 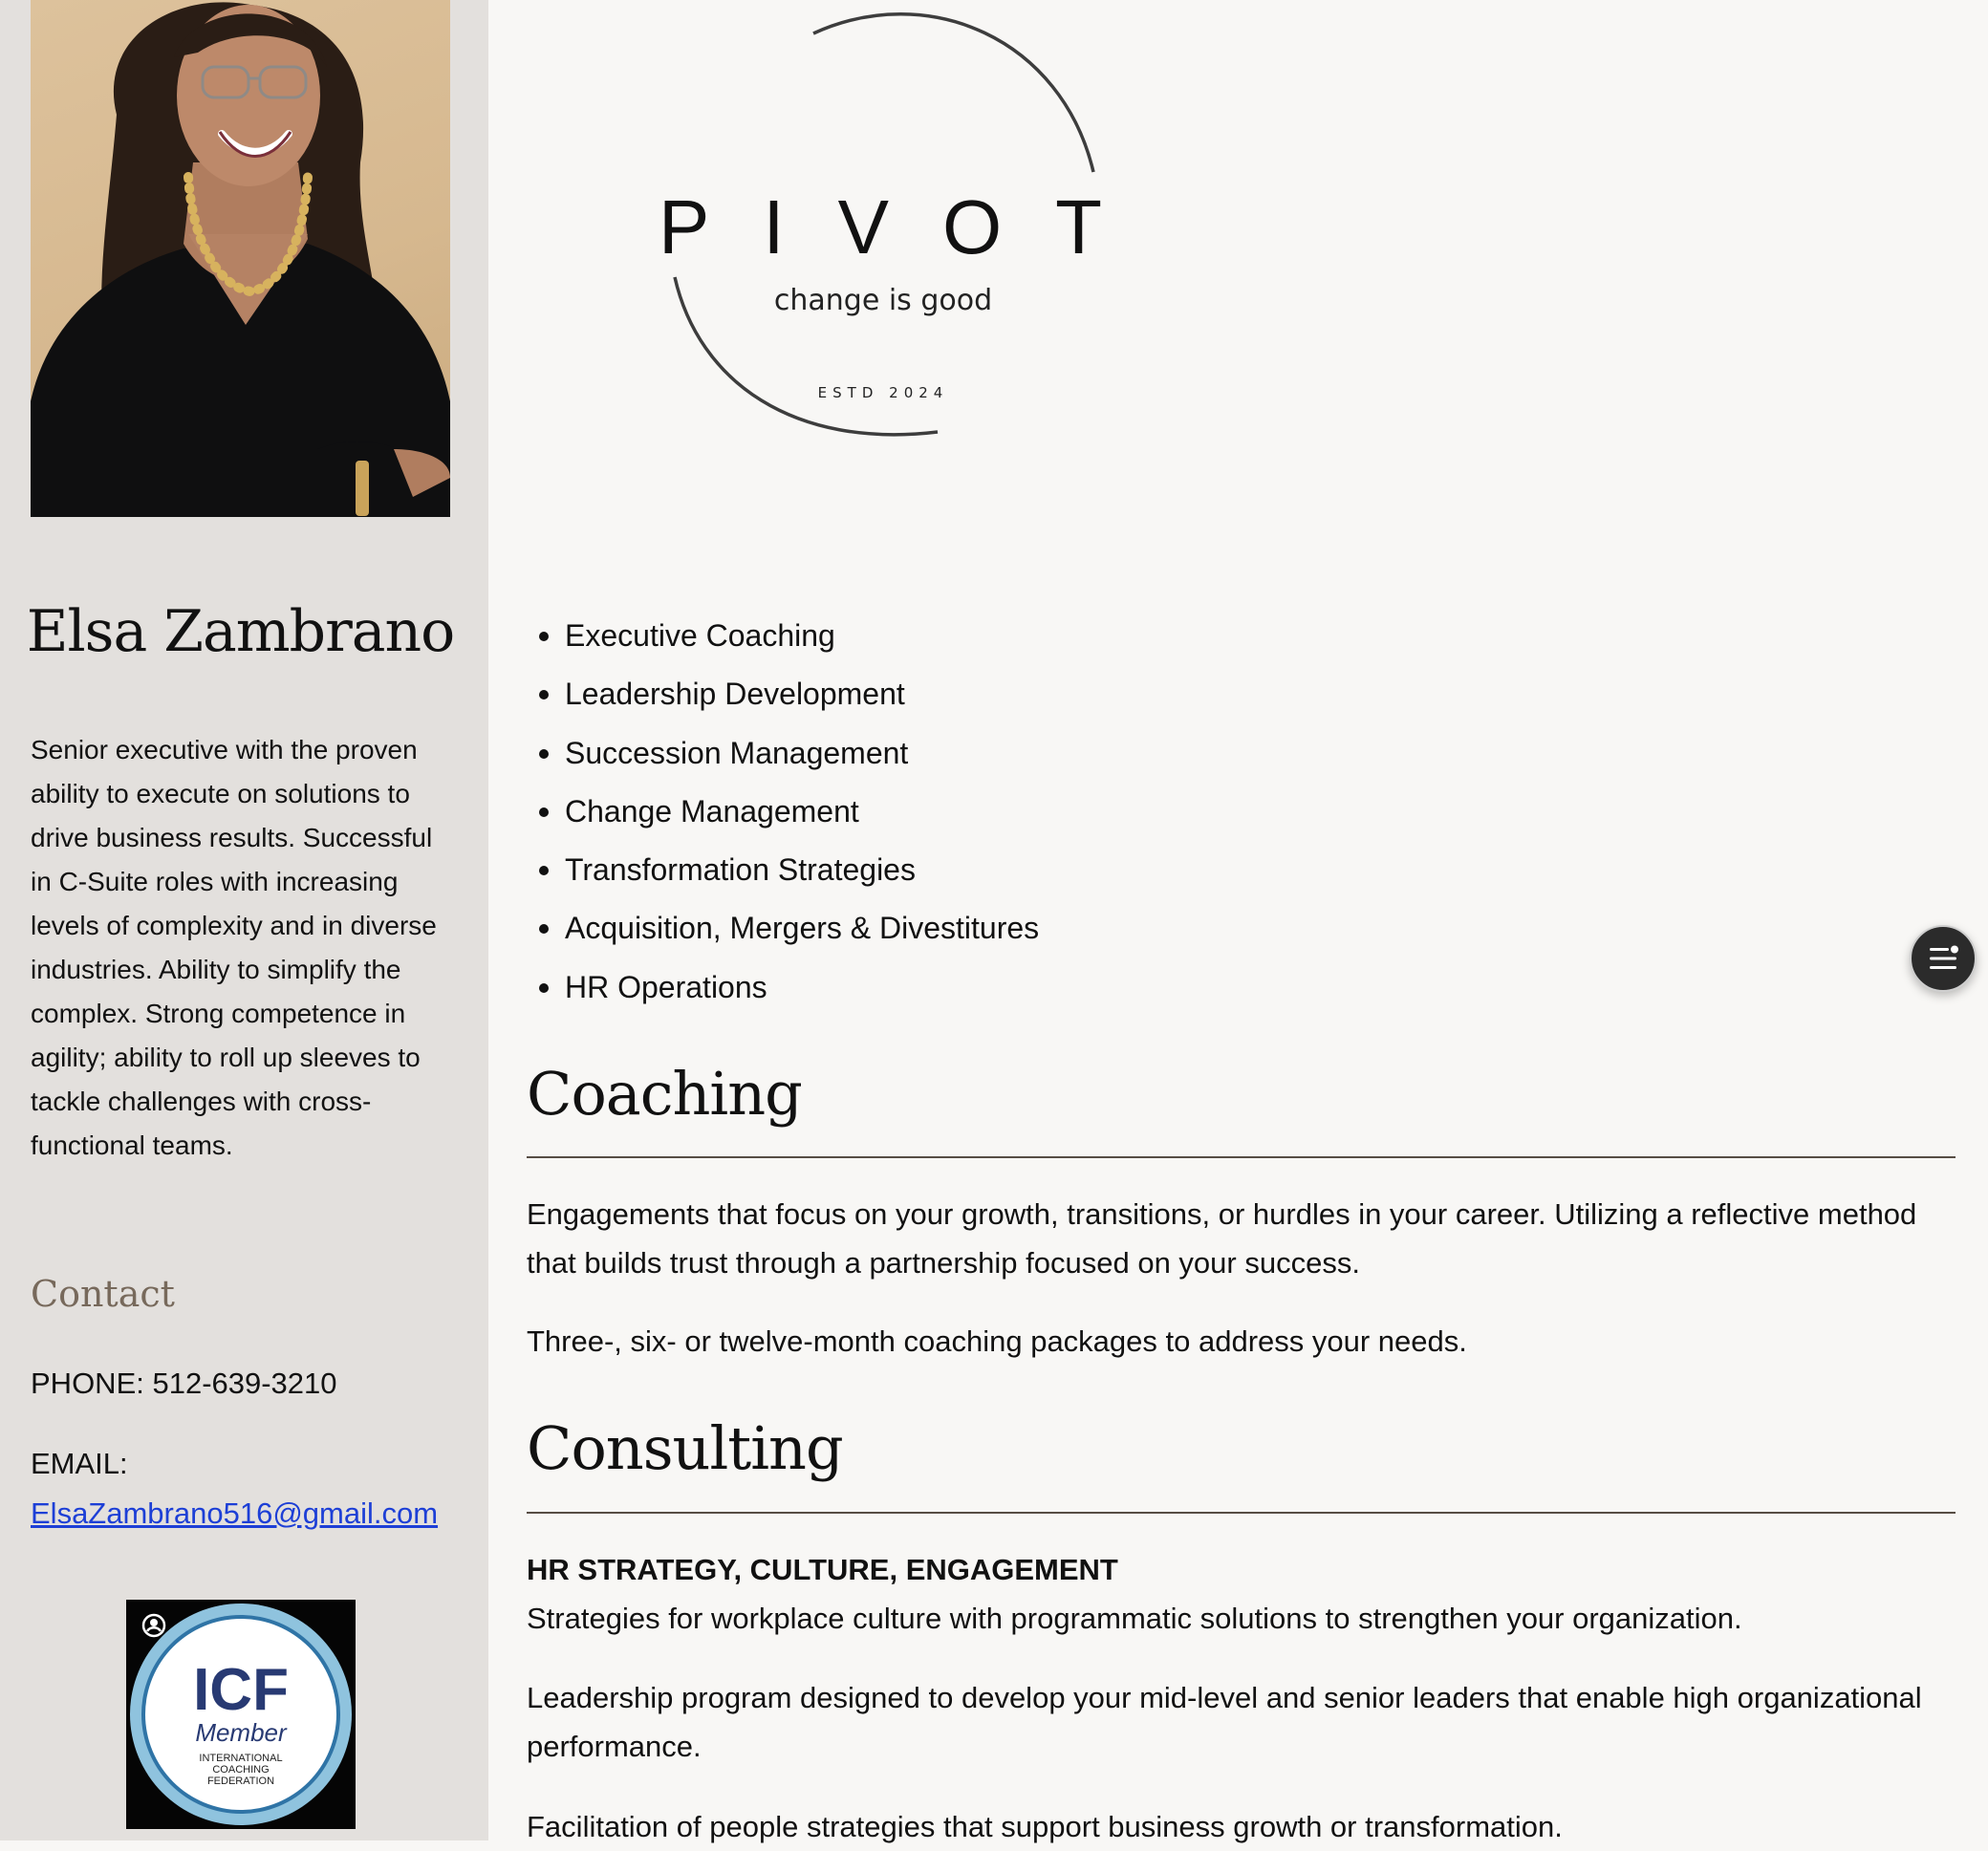 What do you see at coordinates (907, 226) in the screenshot?
I see `logo-wordmark: PIVOT` at bounding box center [907, 226].